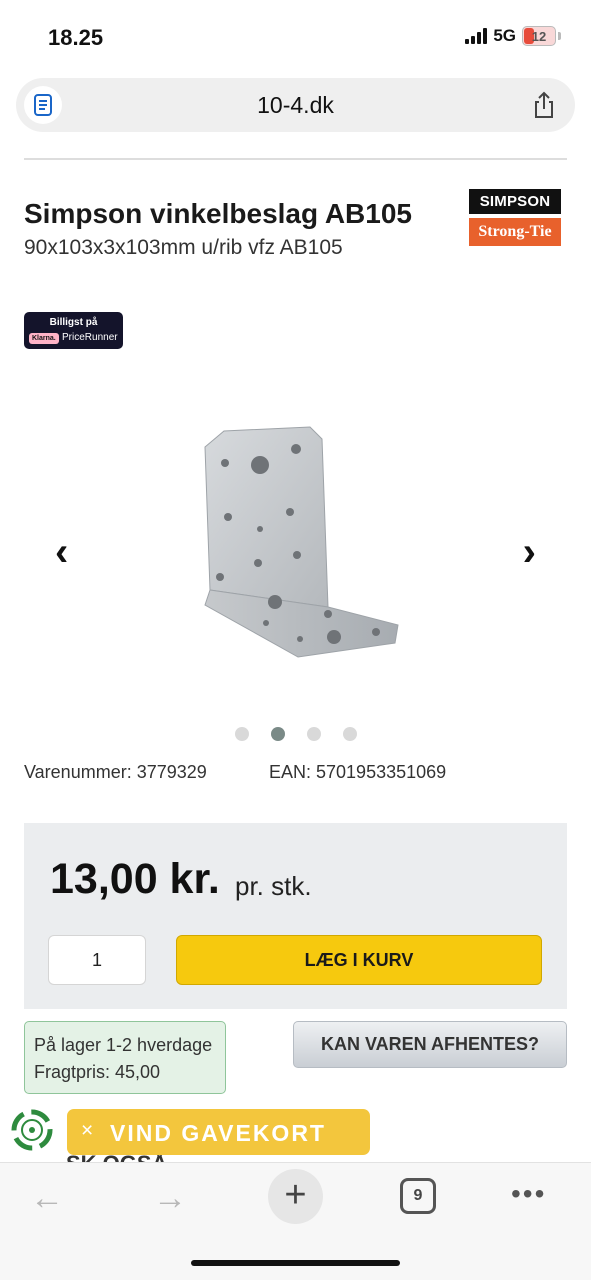 This screenshot has height=1280, width=591. What do you see at coordinates (504, 35) in the screenshot?
I see `network-type: 5G` at bounding box center [504, 35].